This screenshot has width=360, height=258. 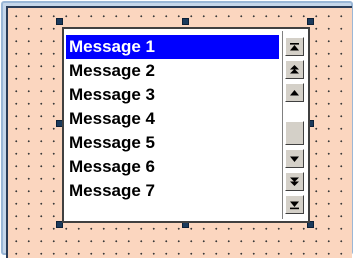 What do you see at coordinates (294, 133) in the screenshot?
I see `scrollbar-thumb` at bounding box center [294, 133].